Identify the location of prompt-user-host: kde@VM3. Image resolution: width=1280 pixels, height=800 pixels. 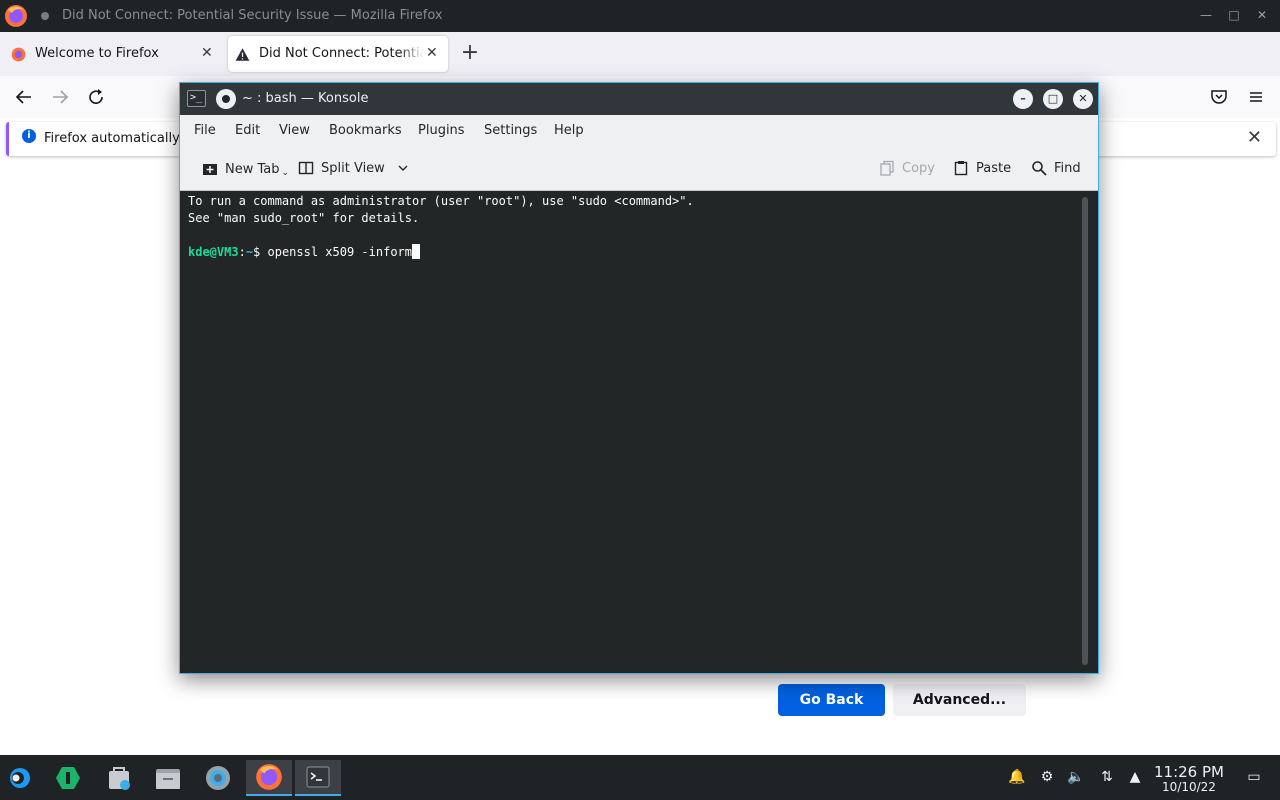
(213, 252).